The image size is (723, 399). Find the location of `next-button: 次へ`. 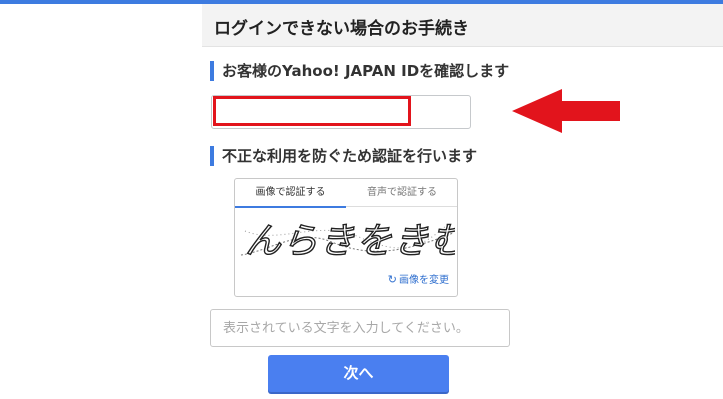

next-button: 次へ is located at coordinates (358, 373).